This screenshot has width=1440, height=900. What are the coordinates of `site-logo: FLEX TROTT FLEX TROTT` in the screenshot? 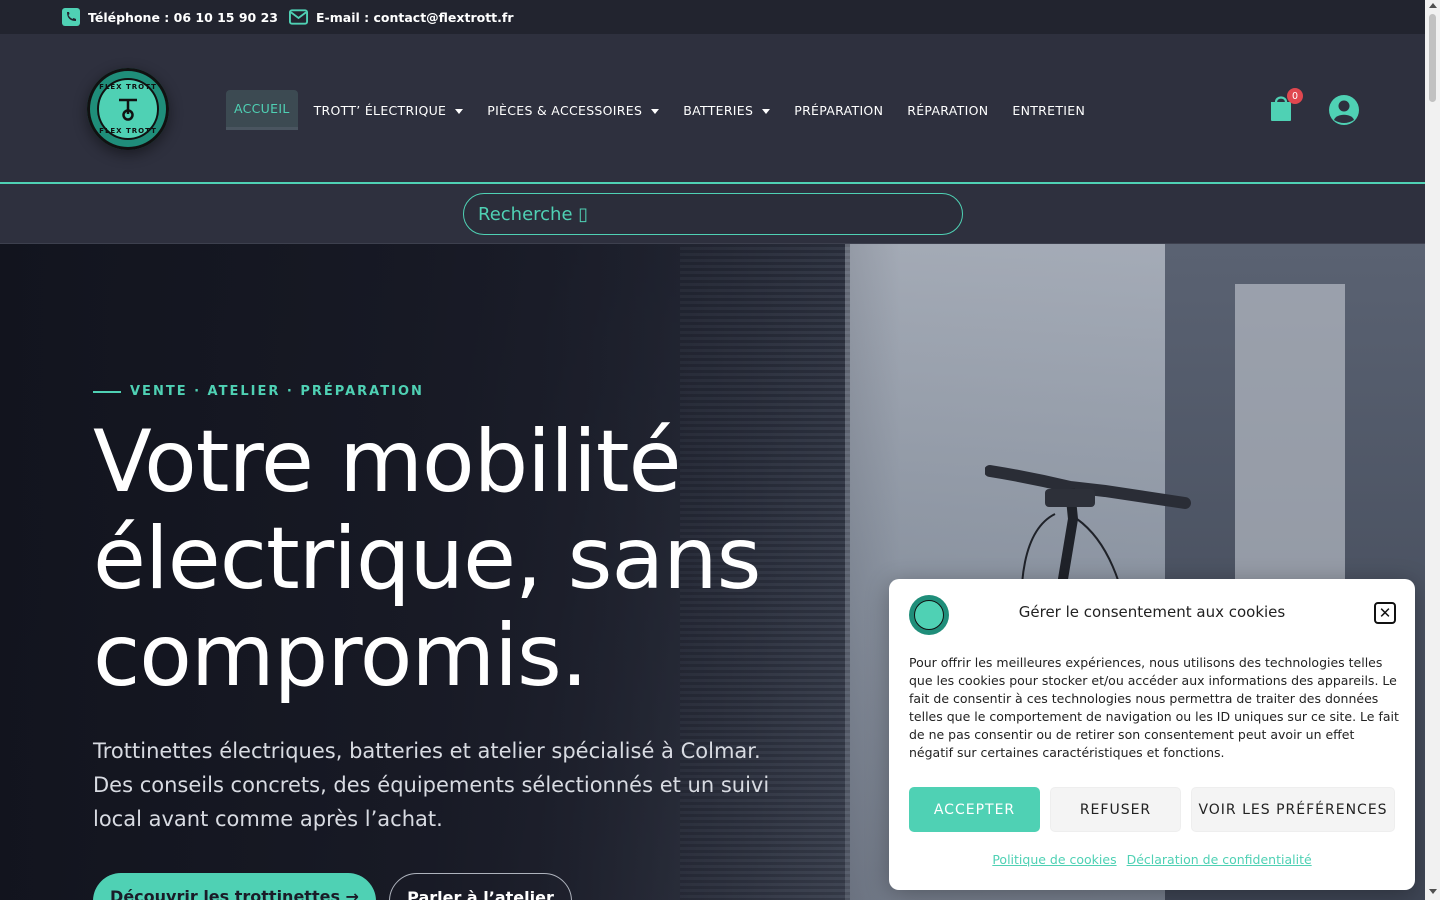 It's located at (128, 109).